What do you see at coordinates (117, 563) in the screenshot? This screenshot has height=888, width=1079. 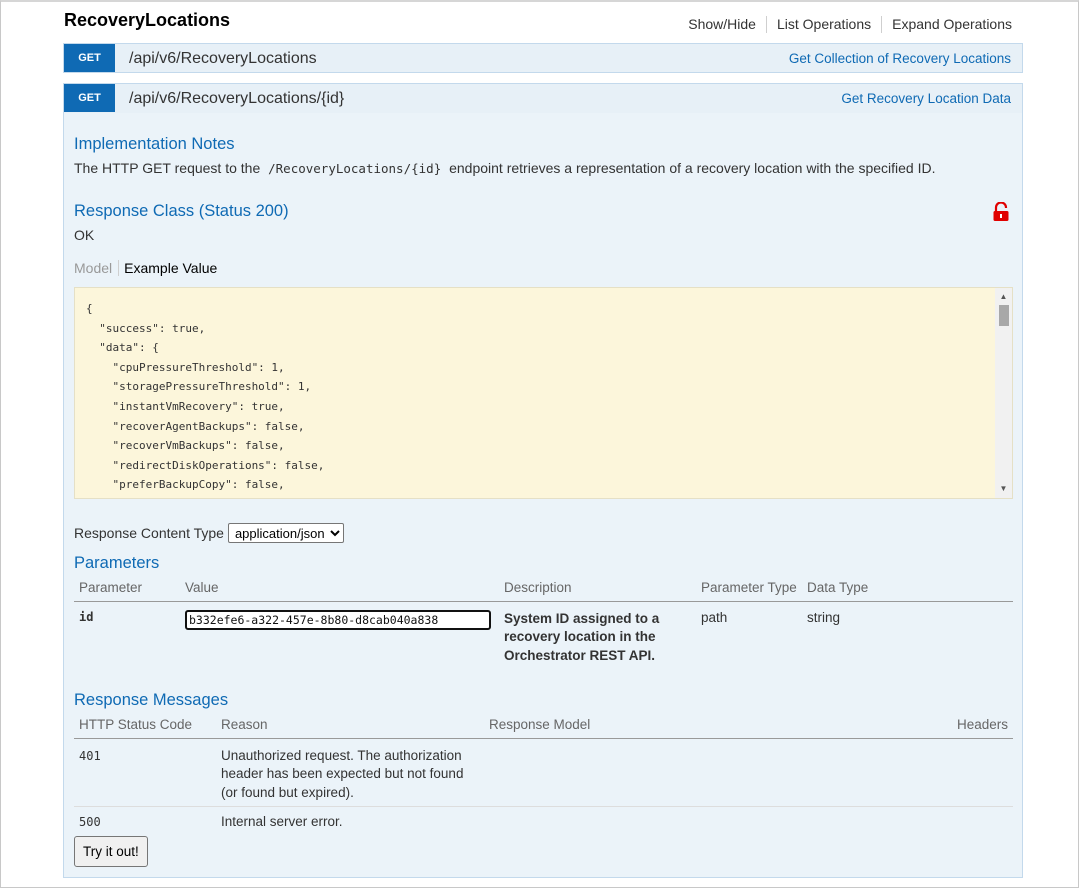 I see `parameters-heading: Parameters` at bounding box center [117, 563].